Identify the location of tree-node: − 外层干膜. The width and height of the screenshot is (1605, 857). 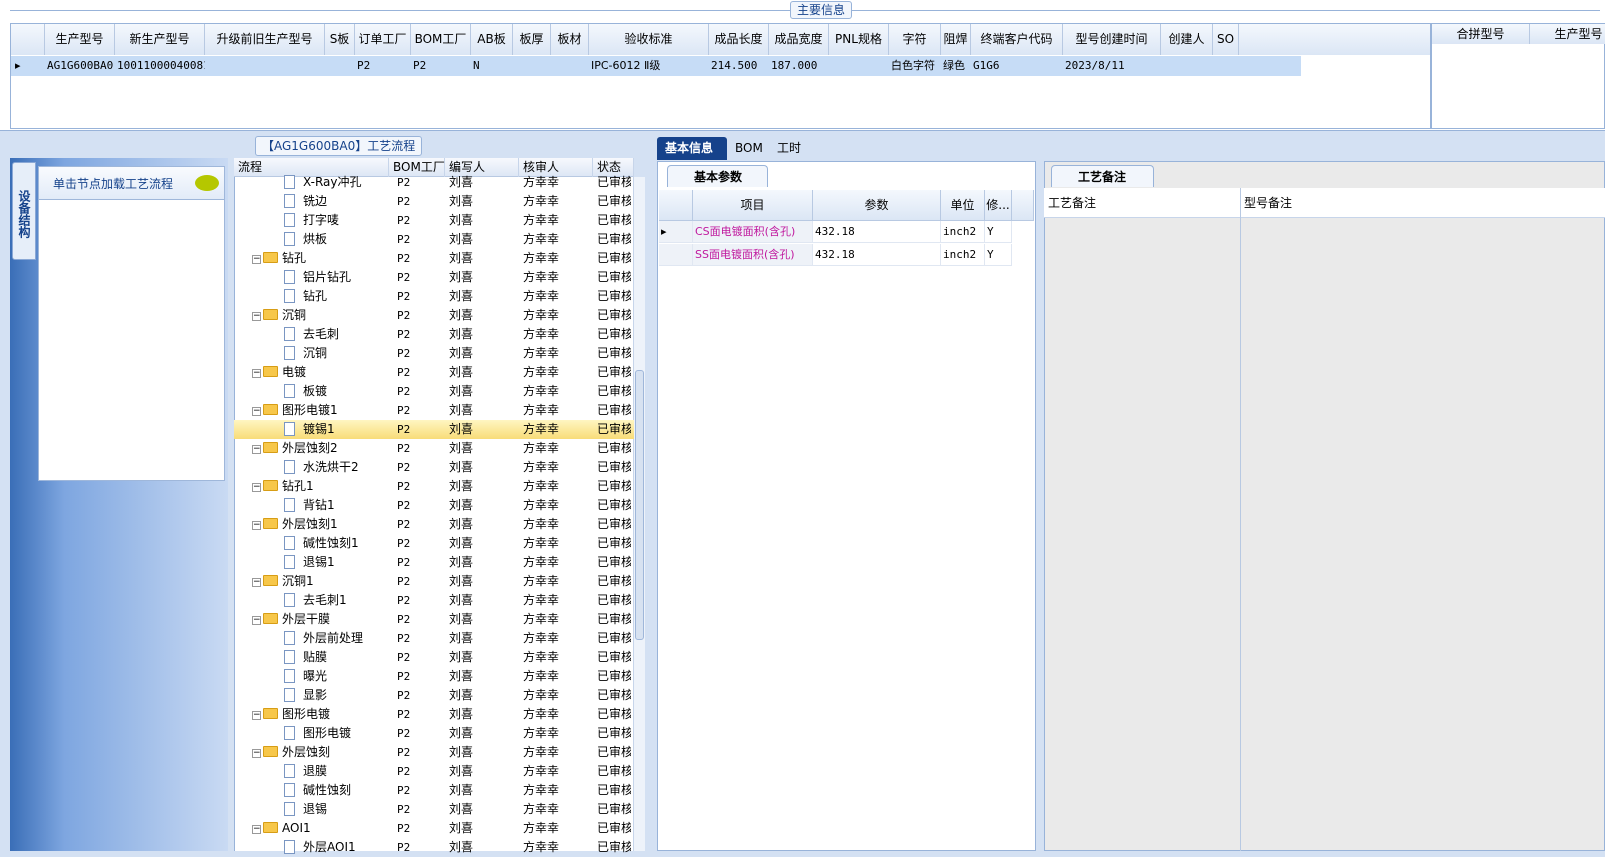
(320, 619).